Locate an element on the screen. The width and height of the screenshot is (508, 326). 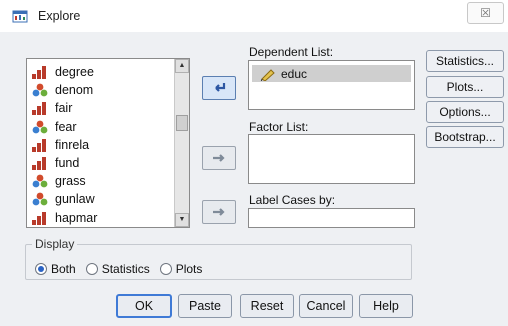
variable-item-label: fear is located at coordinates (66, 126).